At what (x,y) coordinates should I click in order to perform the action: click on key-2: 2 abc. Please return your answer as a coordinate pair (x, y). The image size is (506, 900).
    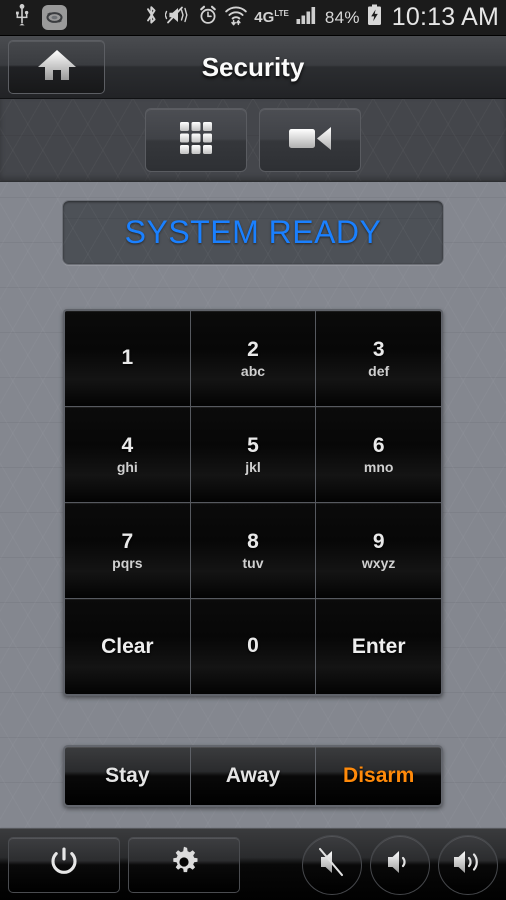
    Looking at the image, I should click on (253, 358).